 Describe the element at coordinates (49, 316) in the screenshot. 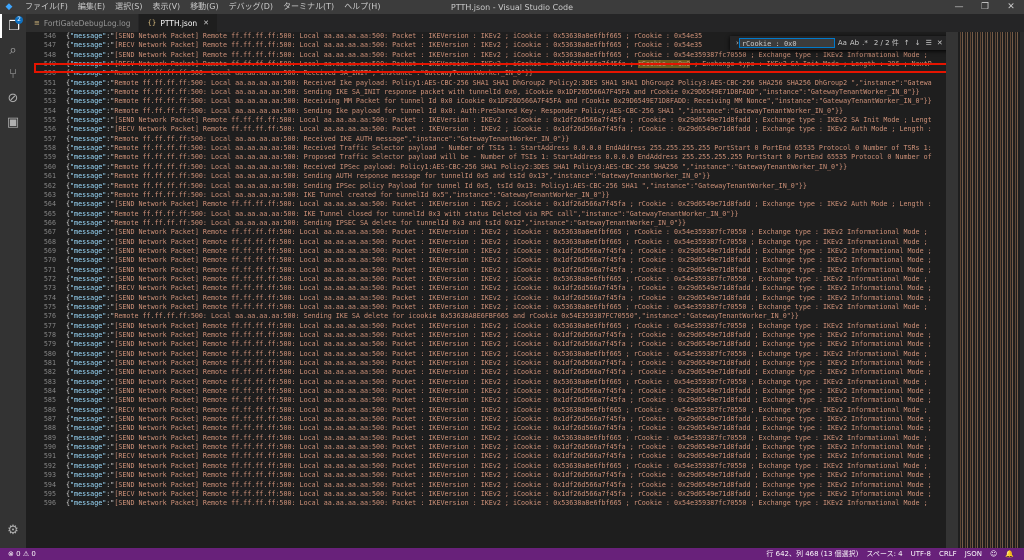

I see `line-number: 576` at that location.